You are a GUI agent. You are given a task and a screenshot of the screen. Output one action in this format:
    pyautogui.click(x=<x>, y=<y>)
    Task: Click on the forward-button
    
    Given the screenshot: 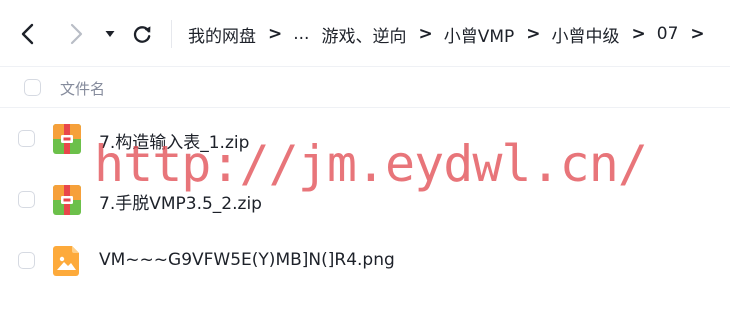 What is the action you would take?
    pyautogui.click(x=76, y=34)
    